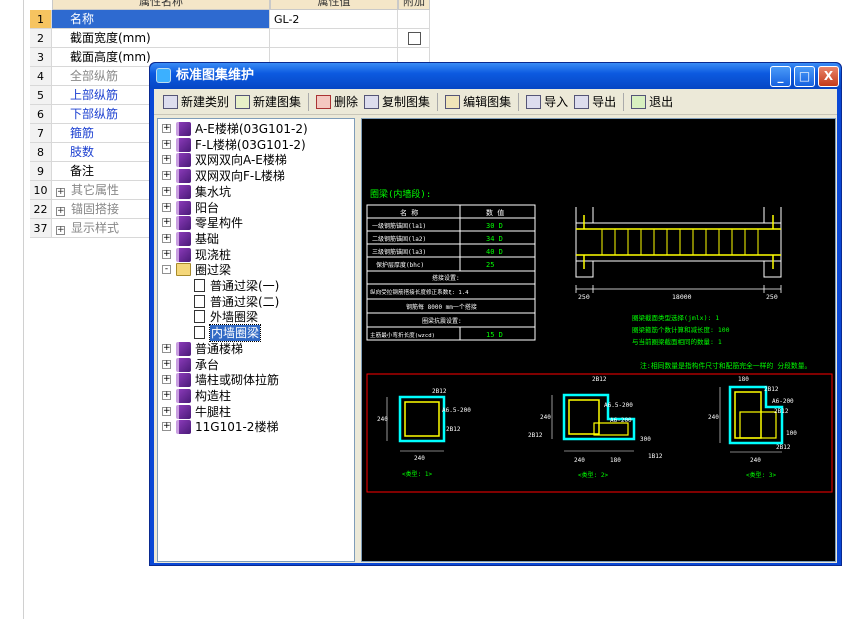  I want to click on edit-atlas-label: 编辑图集, so click(487, 102).